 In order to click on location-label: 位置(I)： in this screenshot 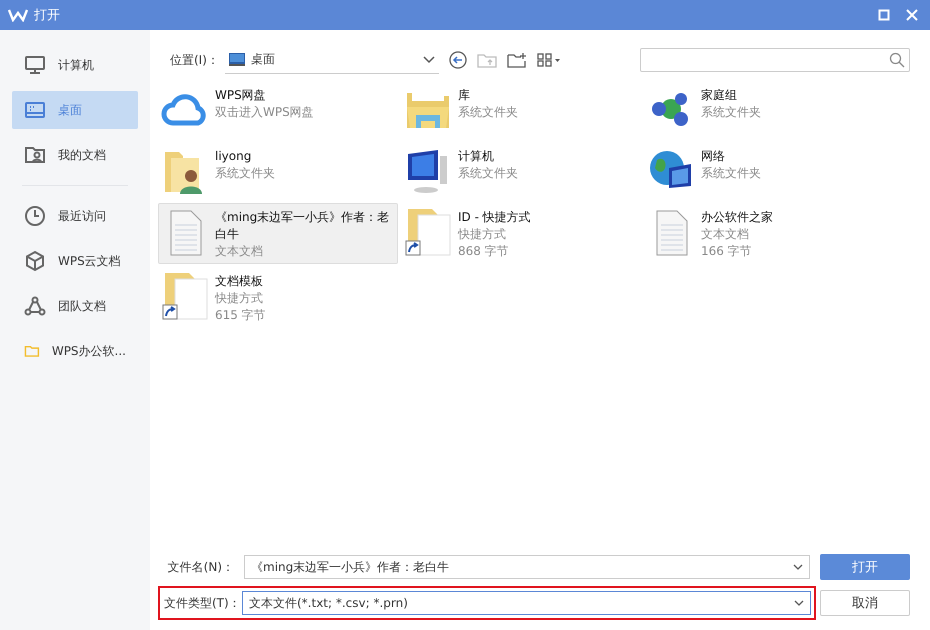, I will do `click(194, 60)`.